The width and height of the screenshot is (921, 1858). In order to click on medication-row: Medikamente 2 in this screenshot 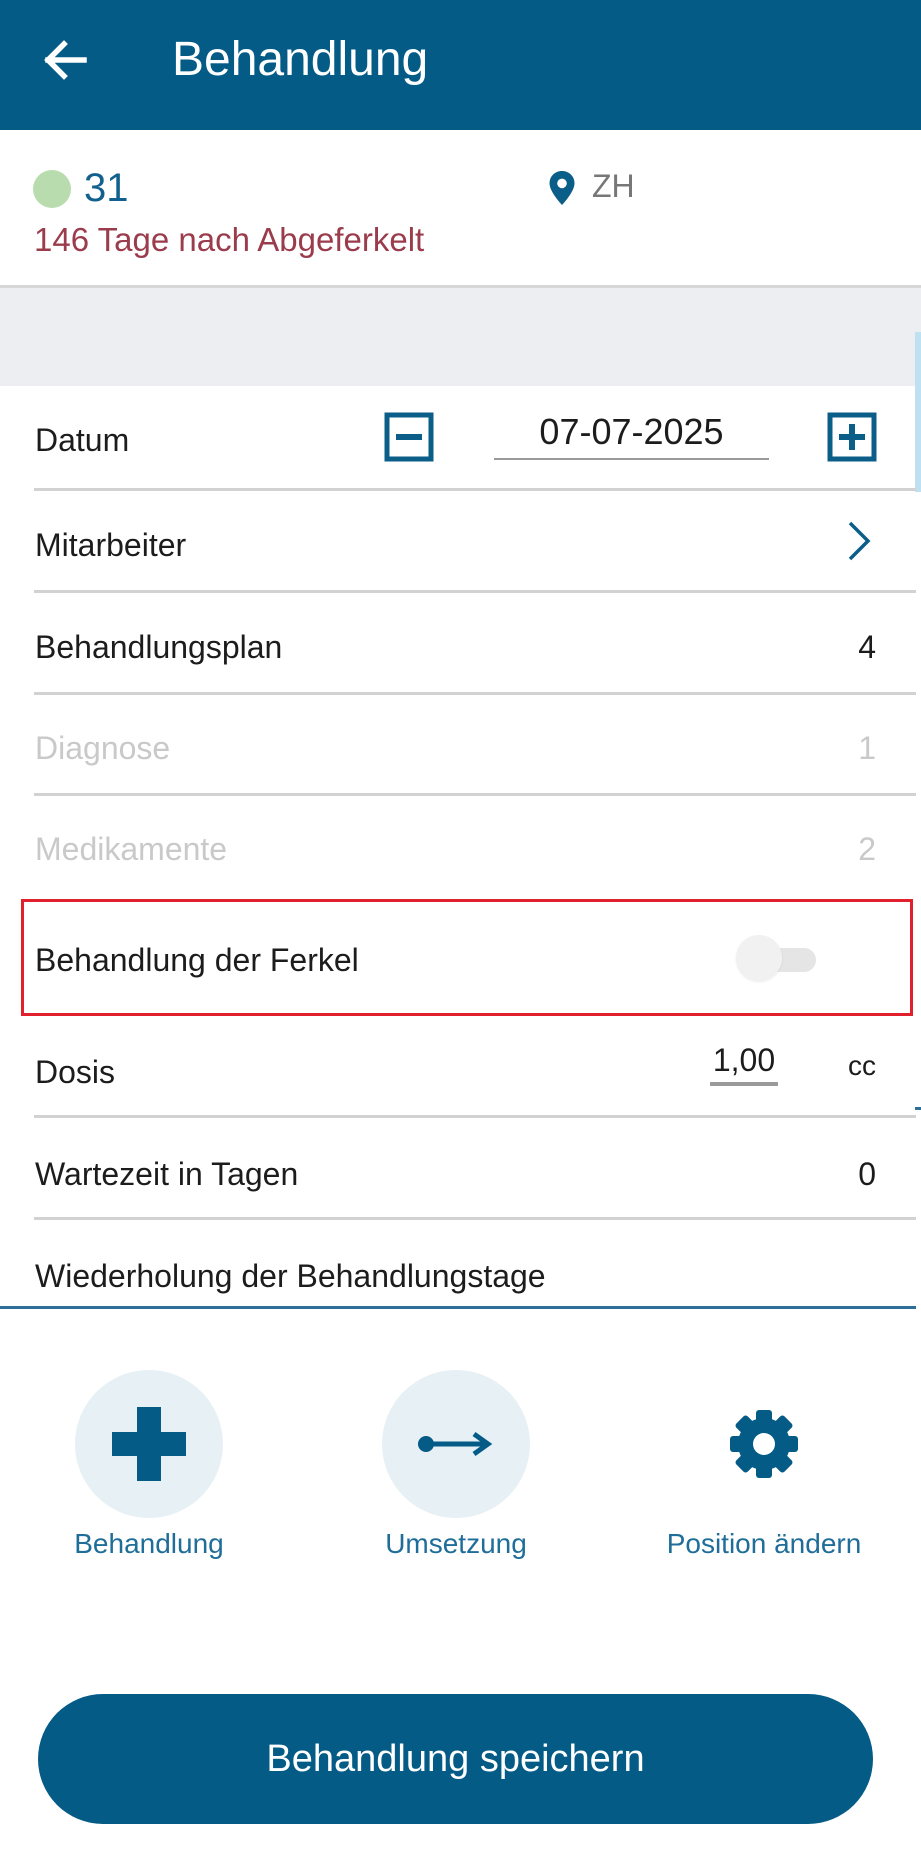, I will do `click(475, 846)`.